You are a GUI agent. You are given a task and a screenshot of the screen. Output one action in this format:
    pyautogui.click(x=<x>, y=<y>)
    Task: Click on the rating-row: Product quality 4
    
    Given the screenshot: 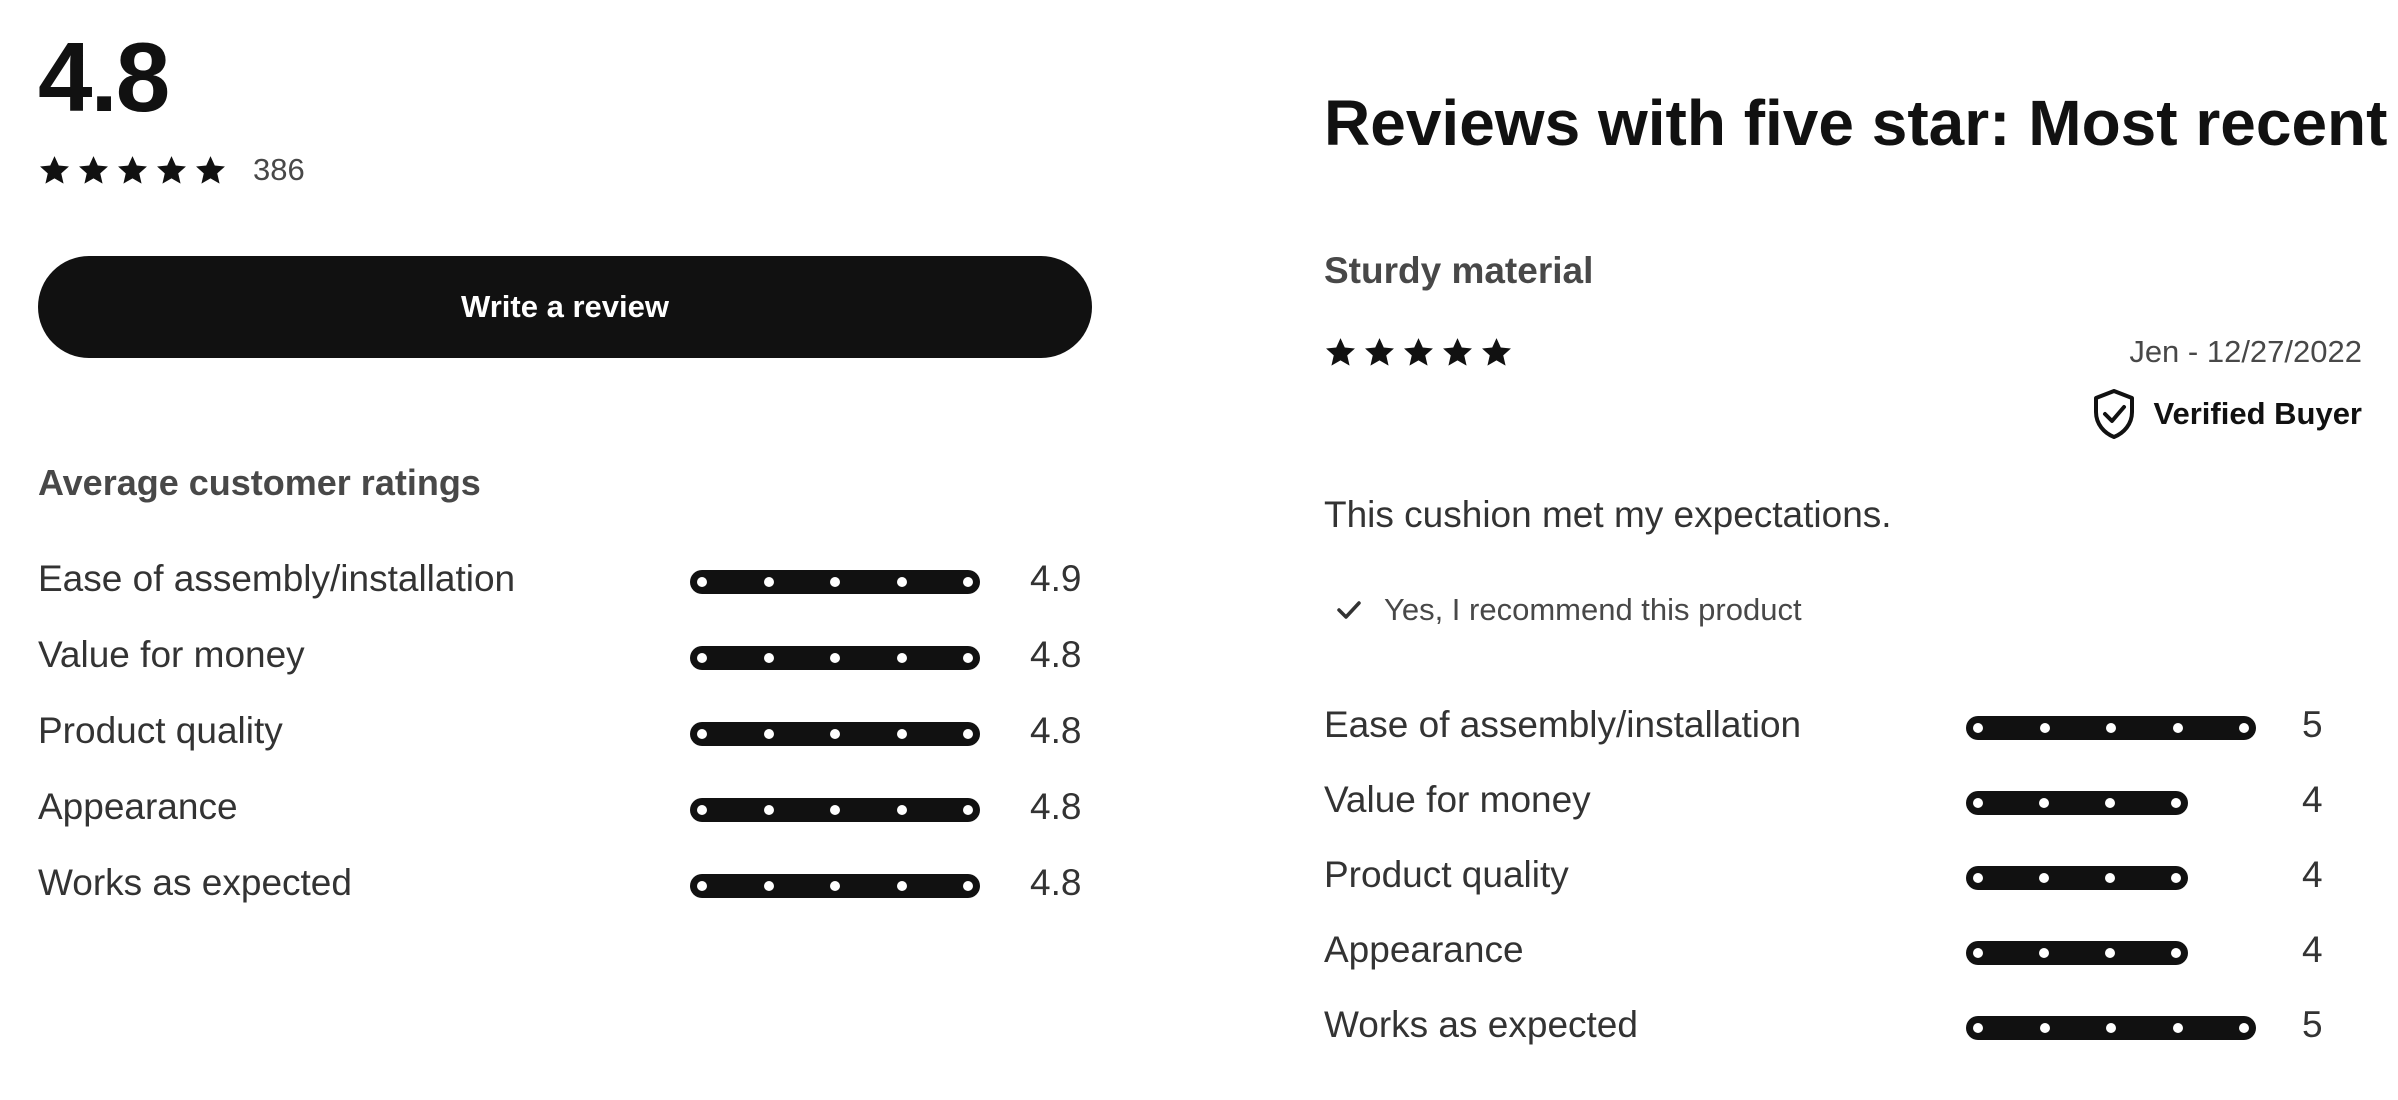 What is the action you would take?
    pyautogui.click(x=1844, y=883)
    